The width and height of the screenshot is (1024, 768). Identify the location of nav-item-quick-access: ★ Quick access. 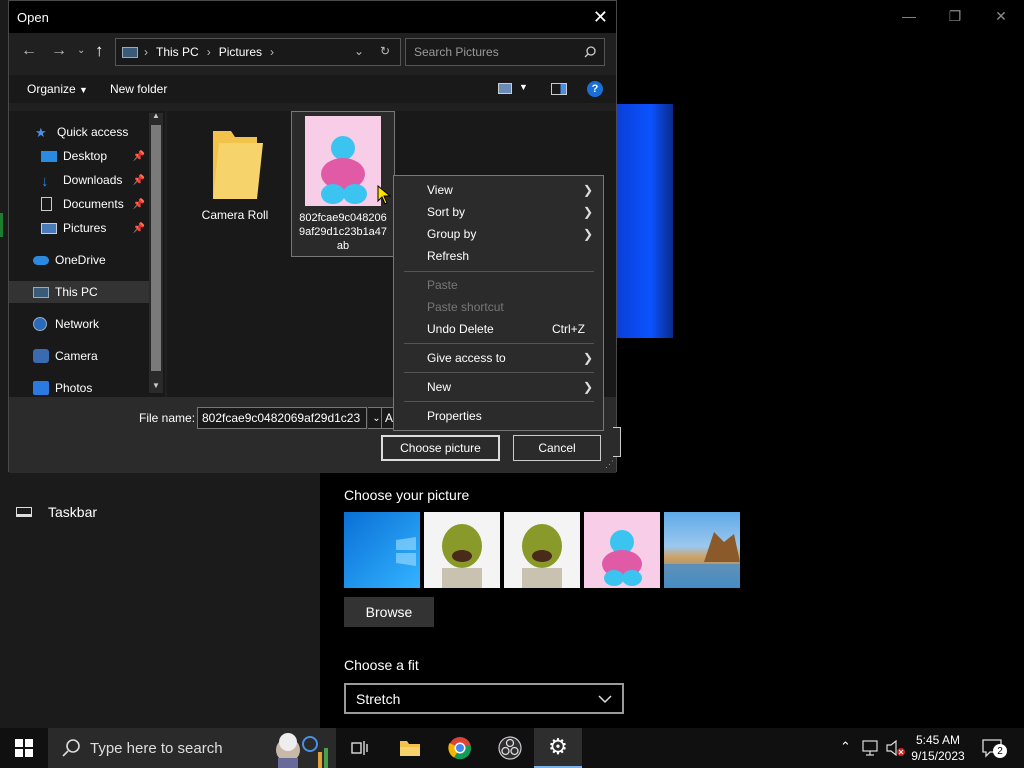
(79, 132).